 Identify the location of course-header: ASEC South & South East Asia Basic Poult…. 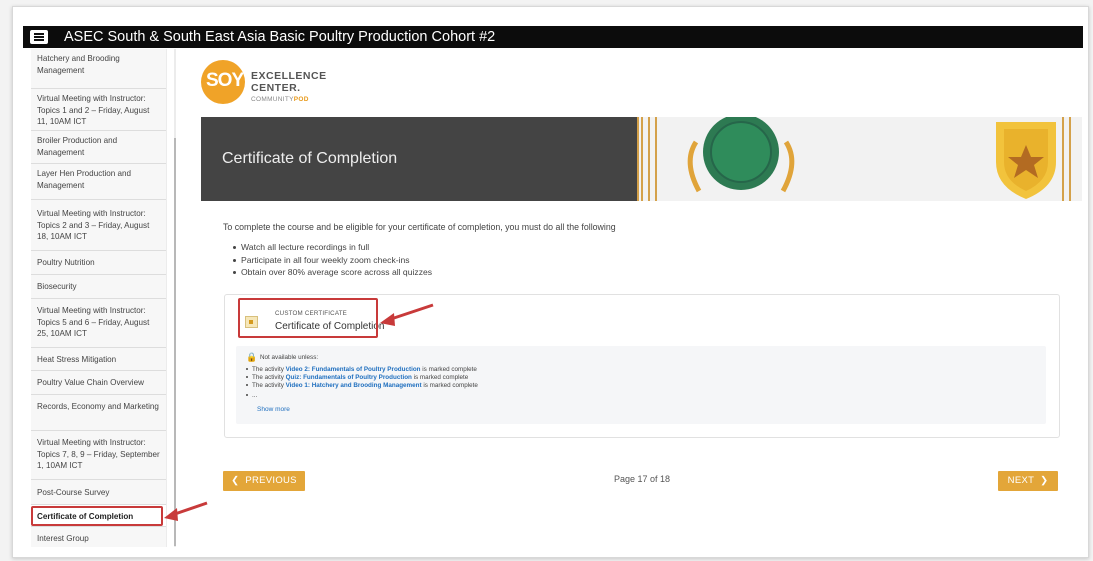
(553, 37).